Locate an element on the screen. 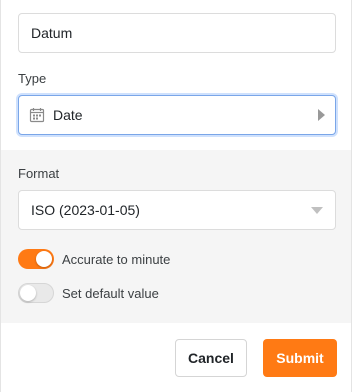  set-default-value-label: Set default value is located at coordinates (110, 293).